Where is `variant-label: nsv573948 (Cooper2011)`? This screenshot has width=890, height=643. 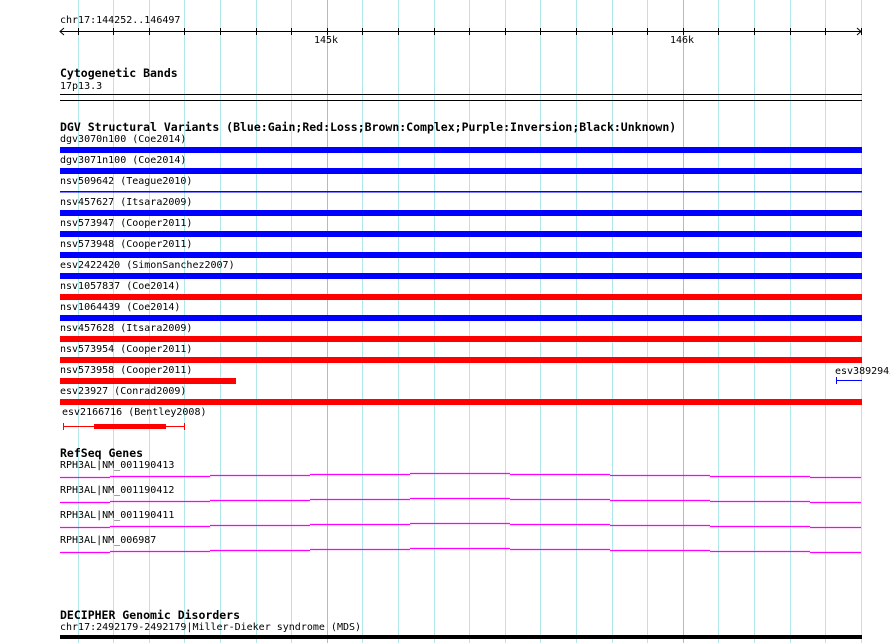 variant-label: nsv573948 (Cooper2011) is located at coordinates (126, 244).